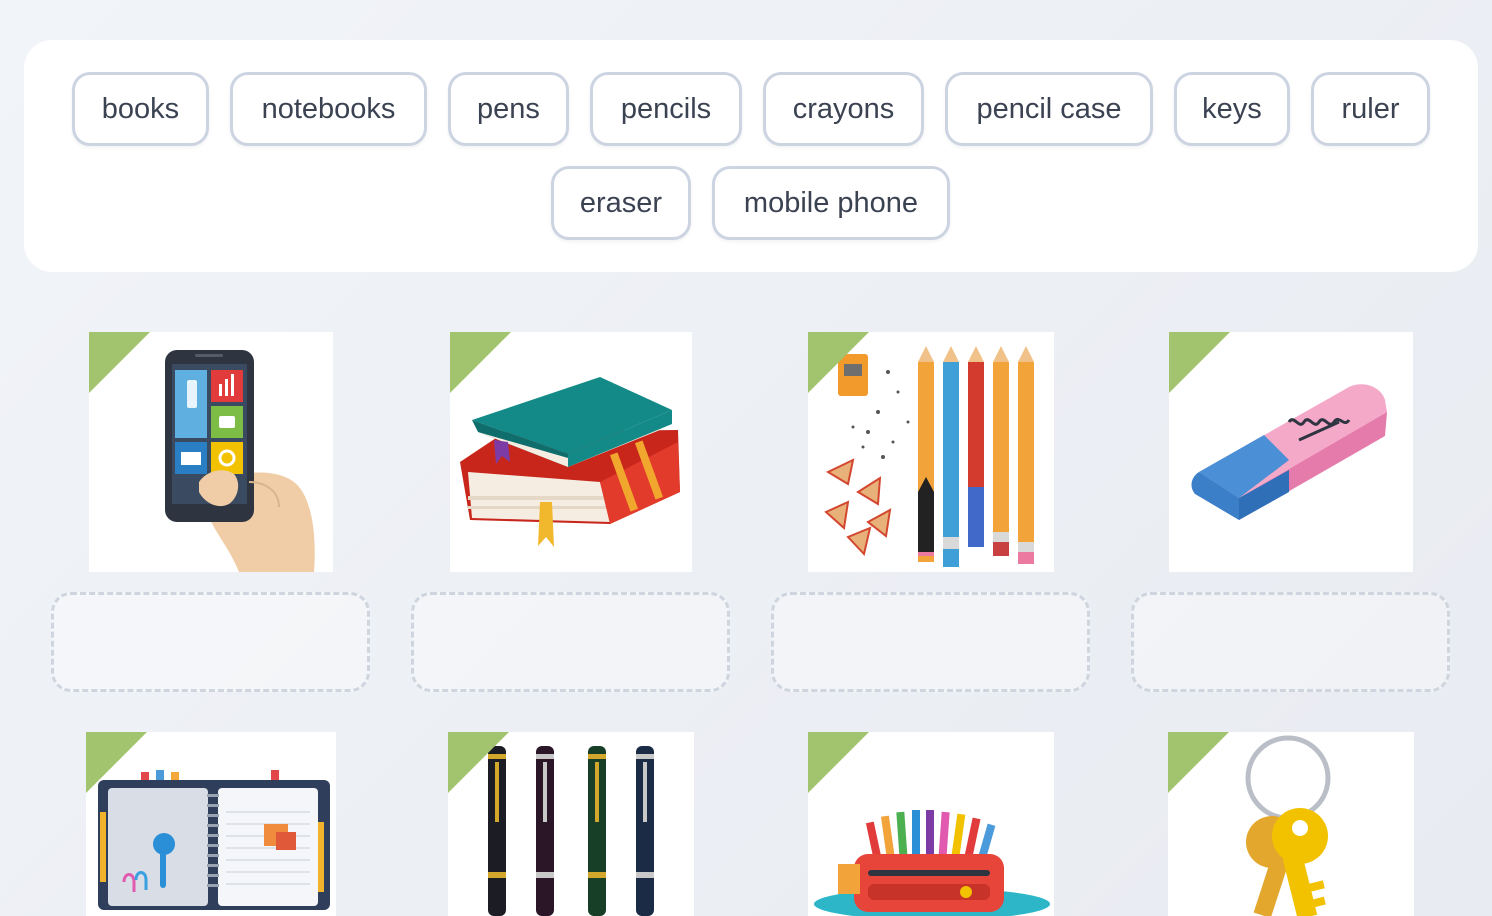 This screenshot has width=1492, height=916. I want to click on word-chip-pencil-case: pencil case, so click(1049, 109).